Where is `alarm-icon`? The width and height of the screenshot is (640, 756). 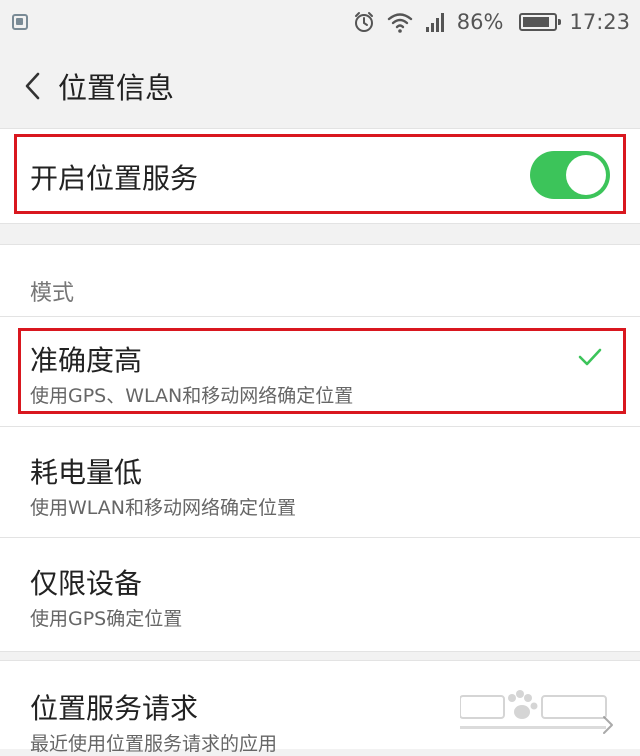
alarm-icon is located at coordinates (364, 22).